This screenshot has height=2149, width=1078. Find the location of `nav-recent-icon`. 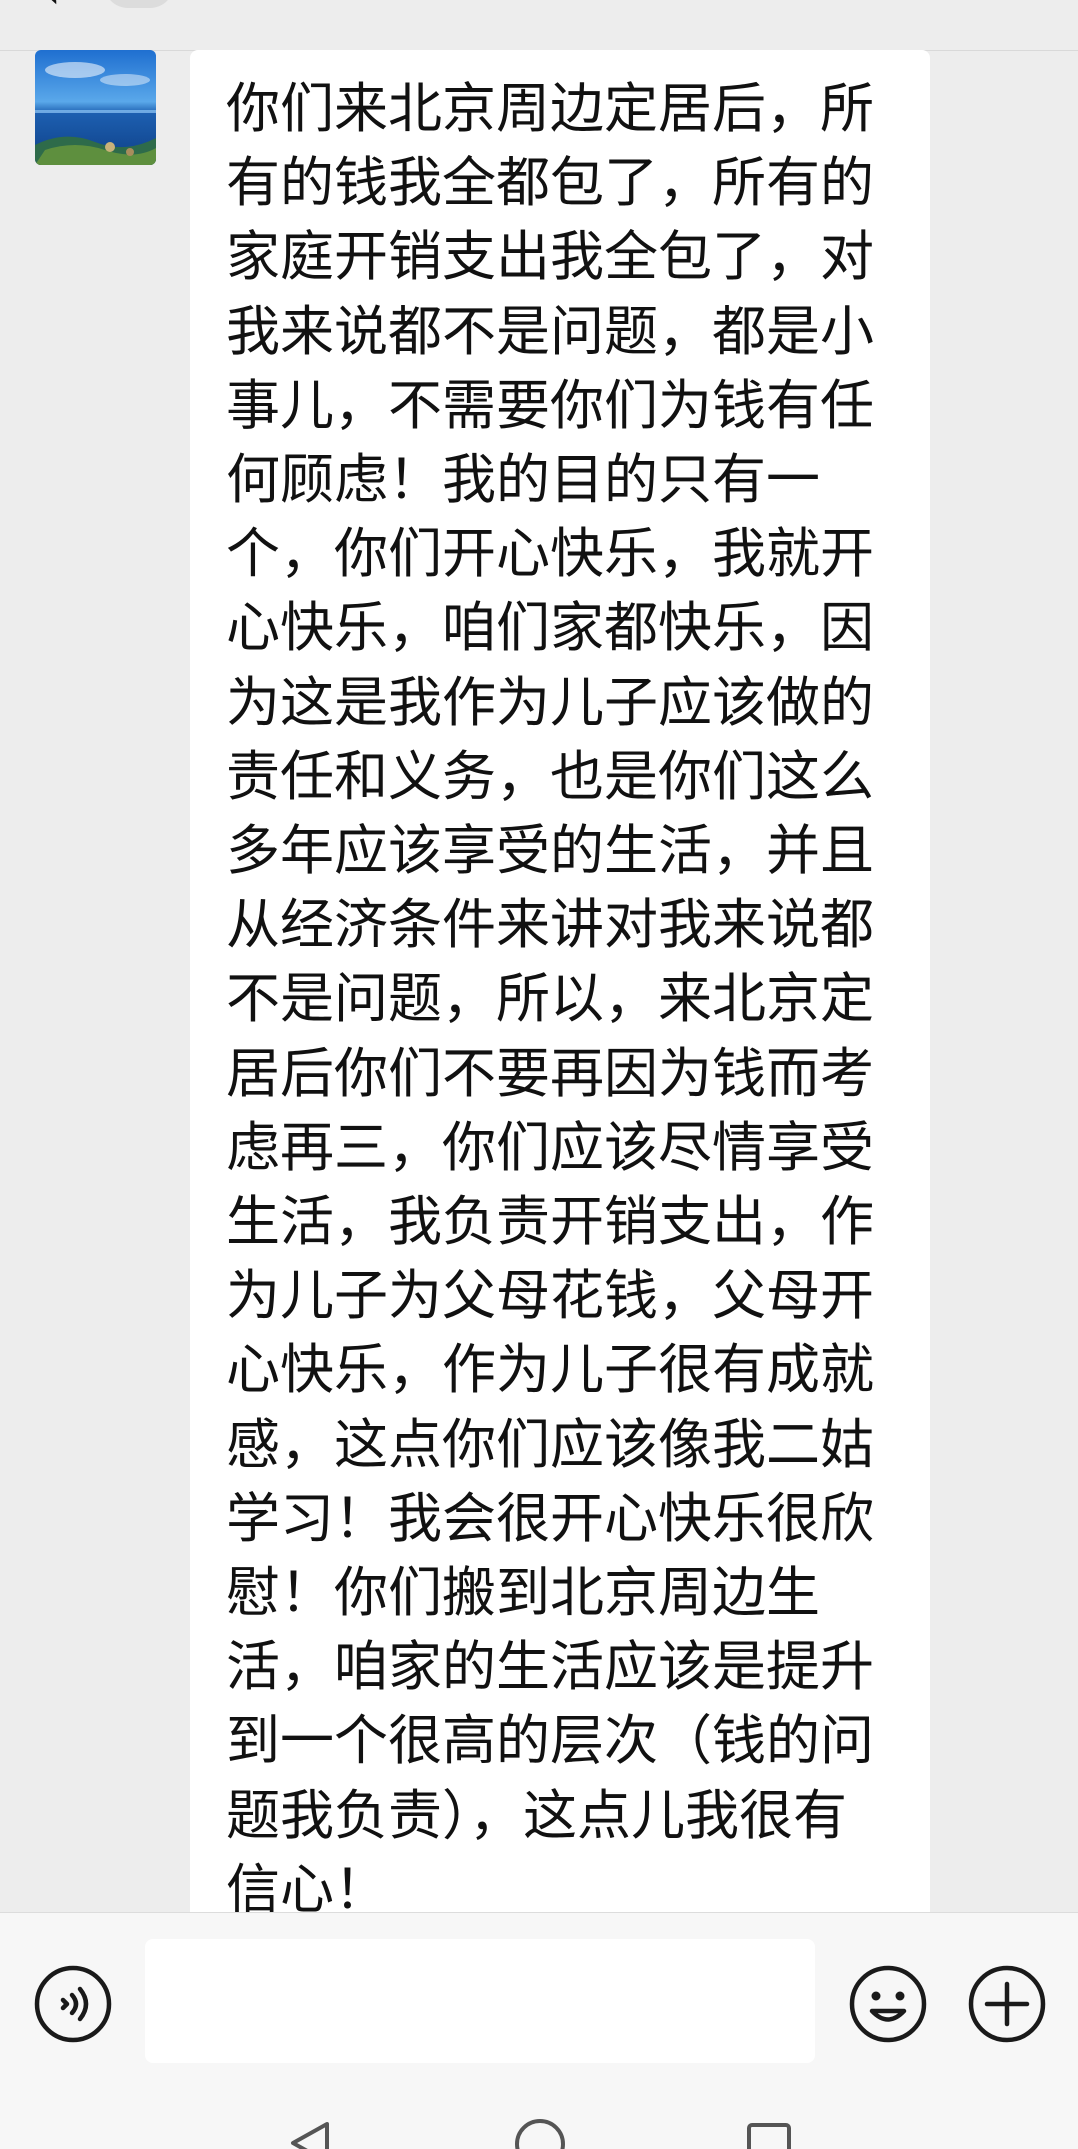

nav-recent-icon is located at coordinates (769, 2134).